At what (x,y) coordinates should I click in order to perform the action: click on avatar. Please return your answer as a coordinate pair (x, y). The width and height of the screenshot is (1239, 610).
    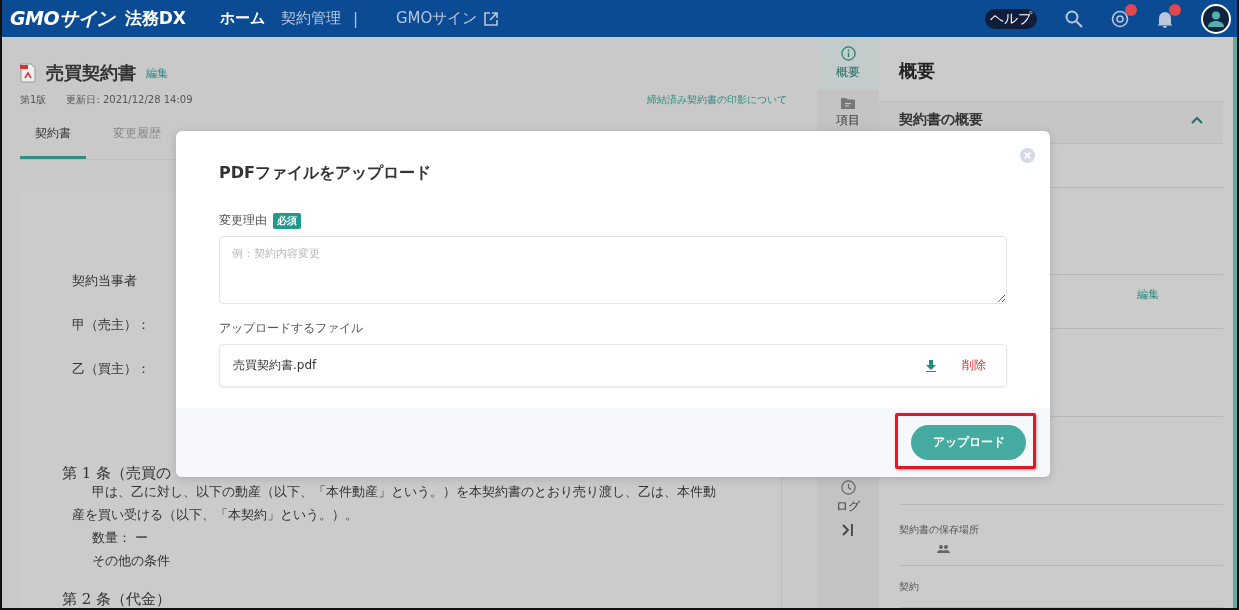
    Looking at the image, I should click on (1216, 18).